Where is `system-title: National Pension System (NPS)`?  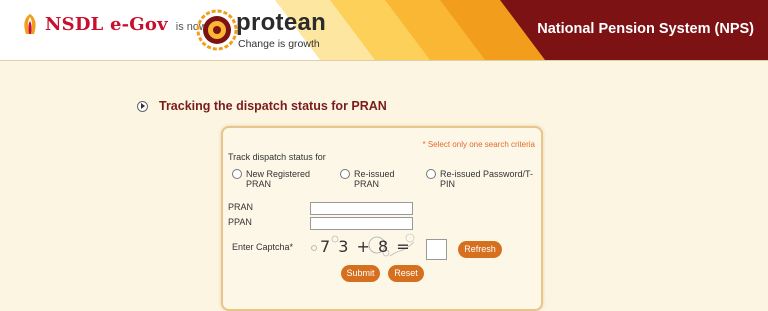 system-title: National Pension System (NPS) is located at coordinates (645, 29).